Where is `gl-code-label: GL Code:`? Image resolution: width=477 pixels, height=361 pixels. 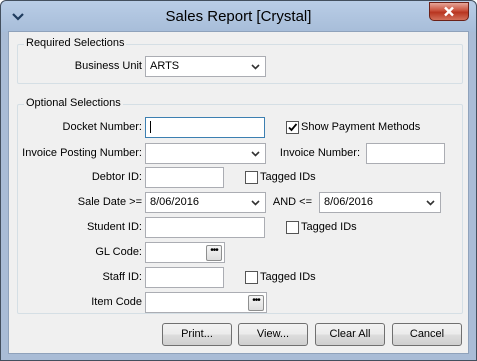 gl-code-label: GL Code: is located at coordinates (118, 252).